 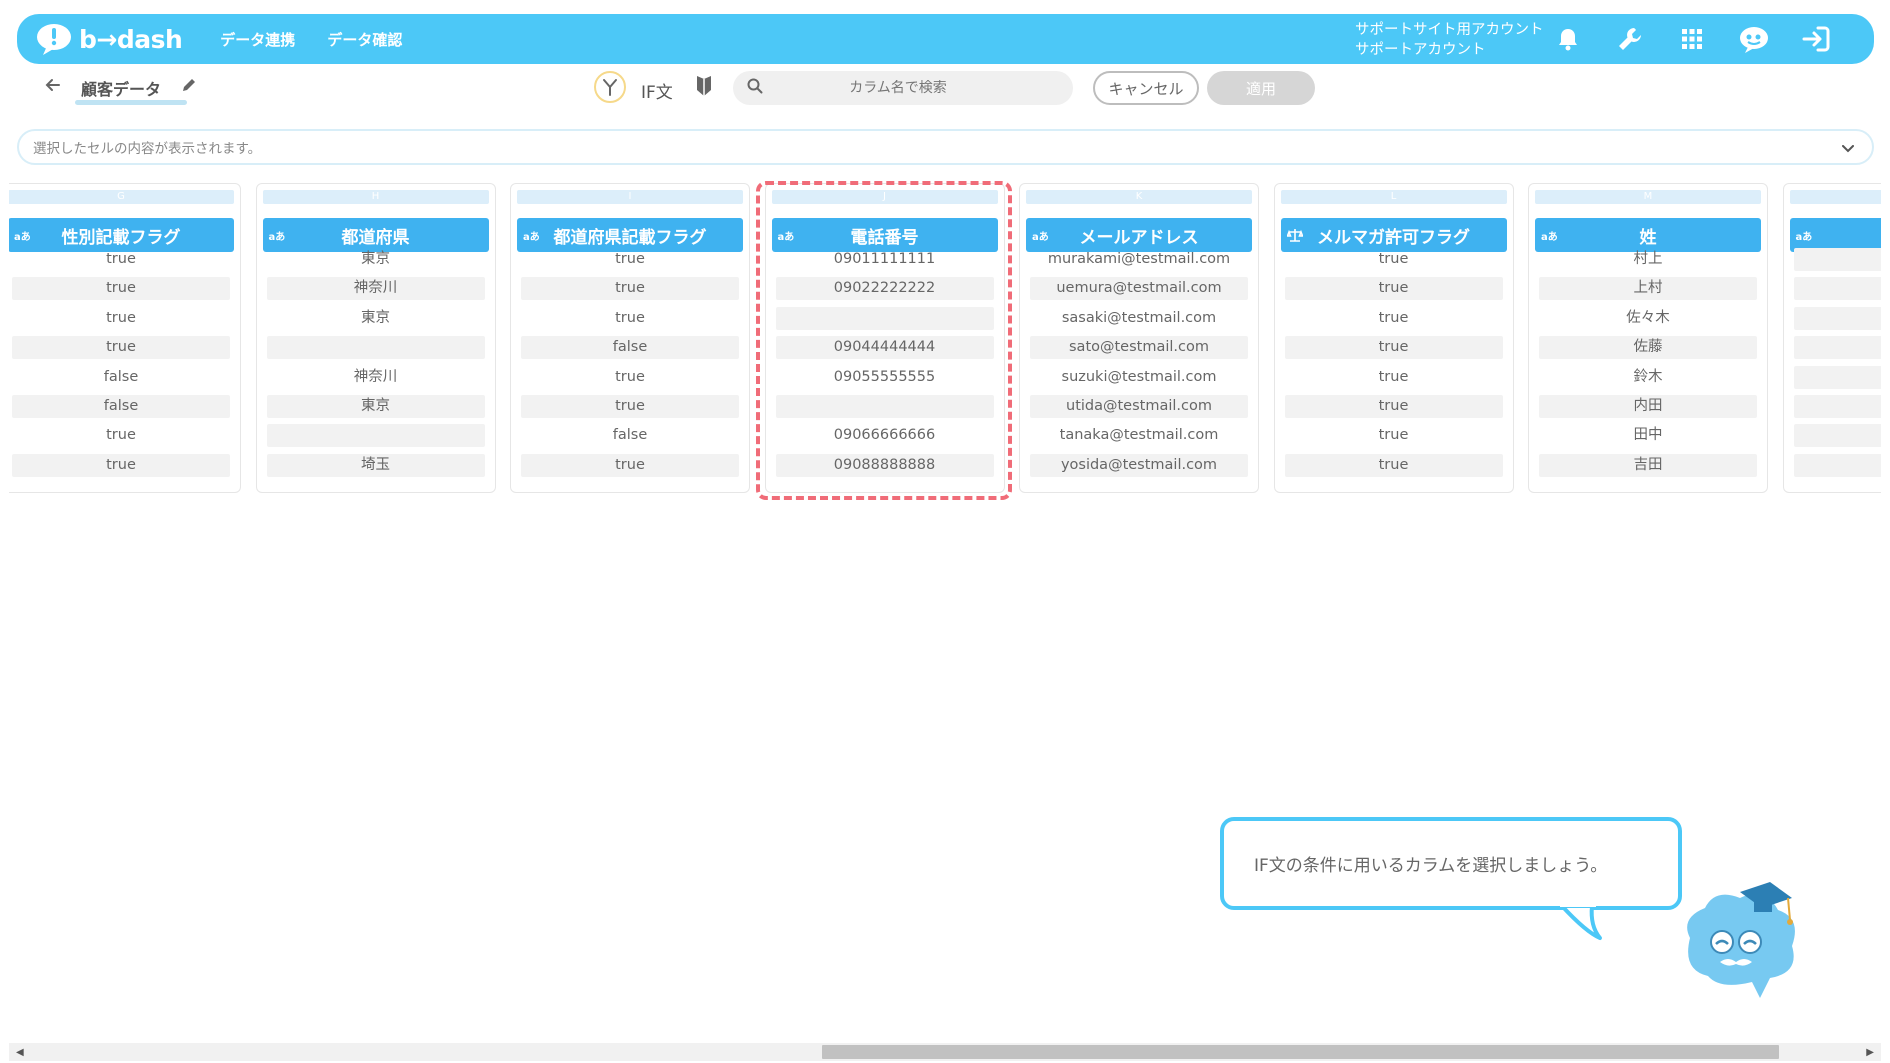 What do you see at coordinates (1139, 406) in the screenshot?
I see `table-cell: utida@testmail.com` at bounding box center [1139, 406].